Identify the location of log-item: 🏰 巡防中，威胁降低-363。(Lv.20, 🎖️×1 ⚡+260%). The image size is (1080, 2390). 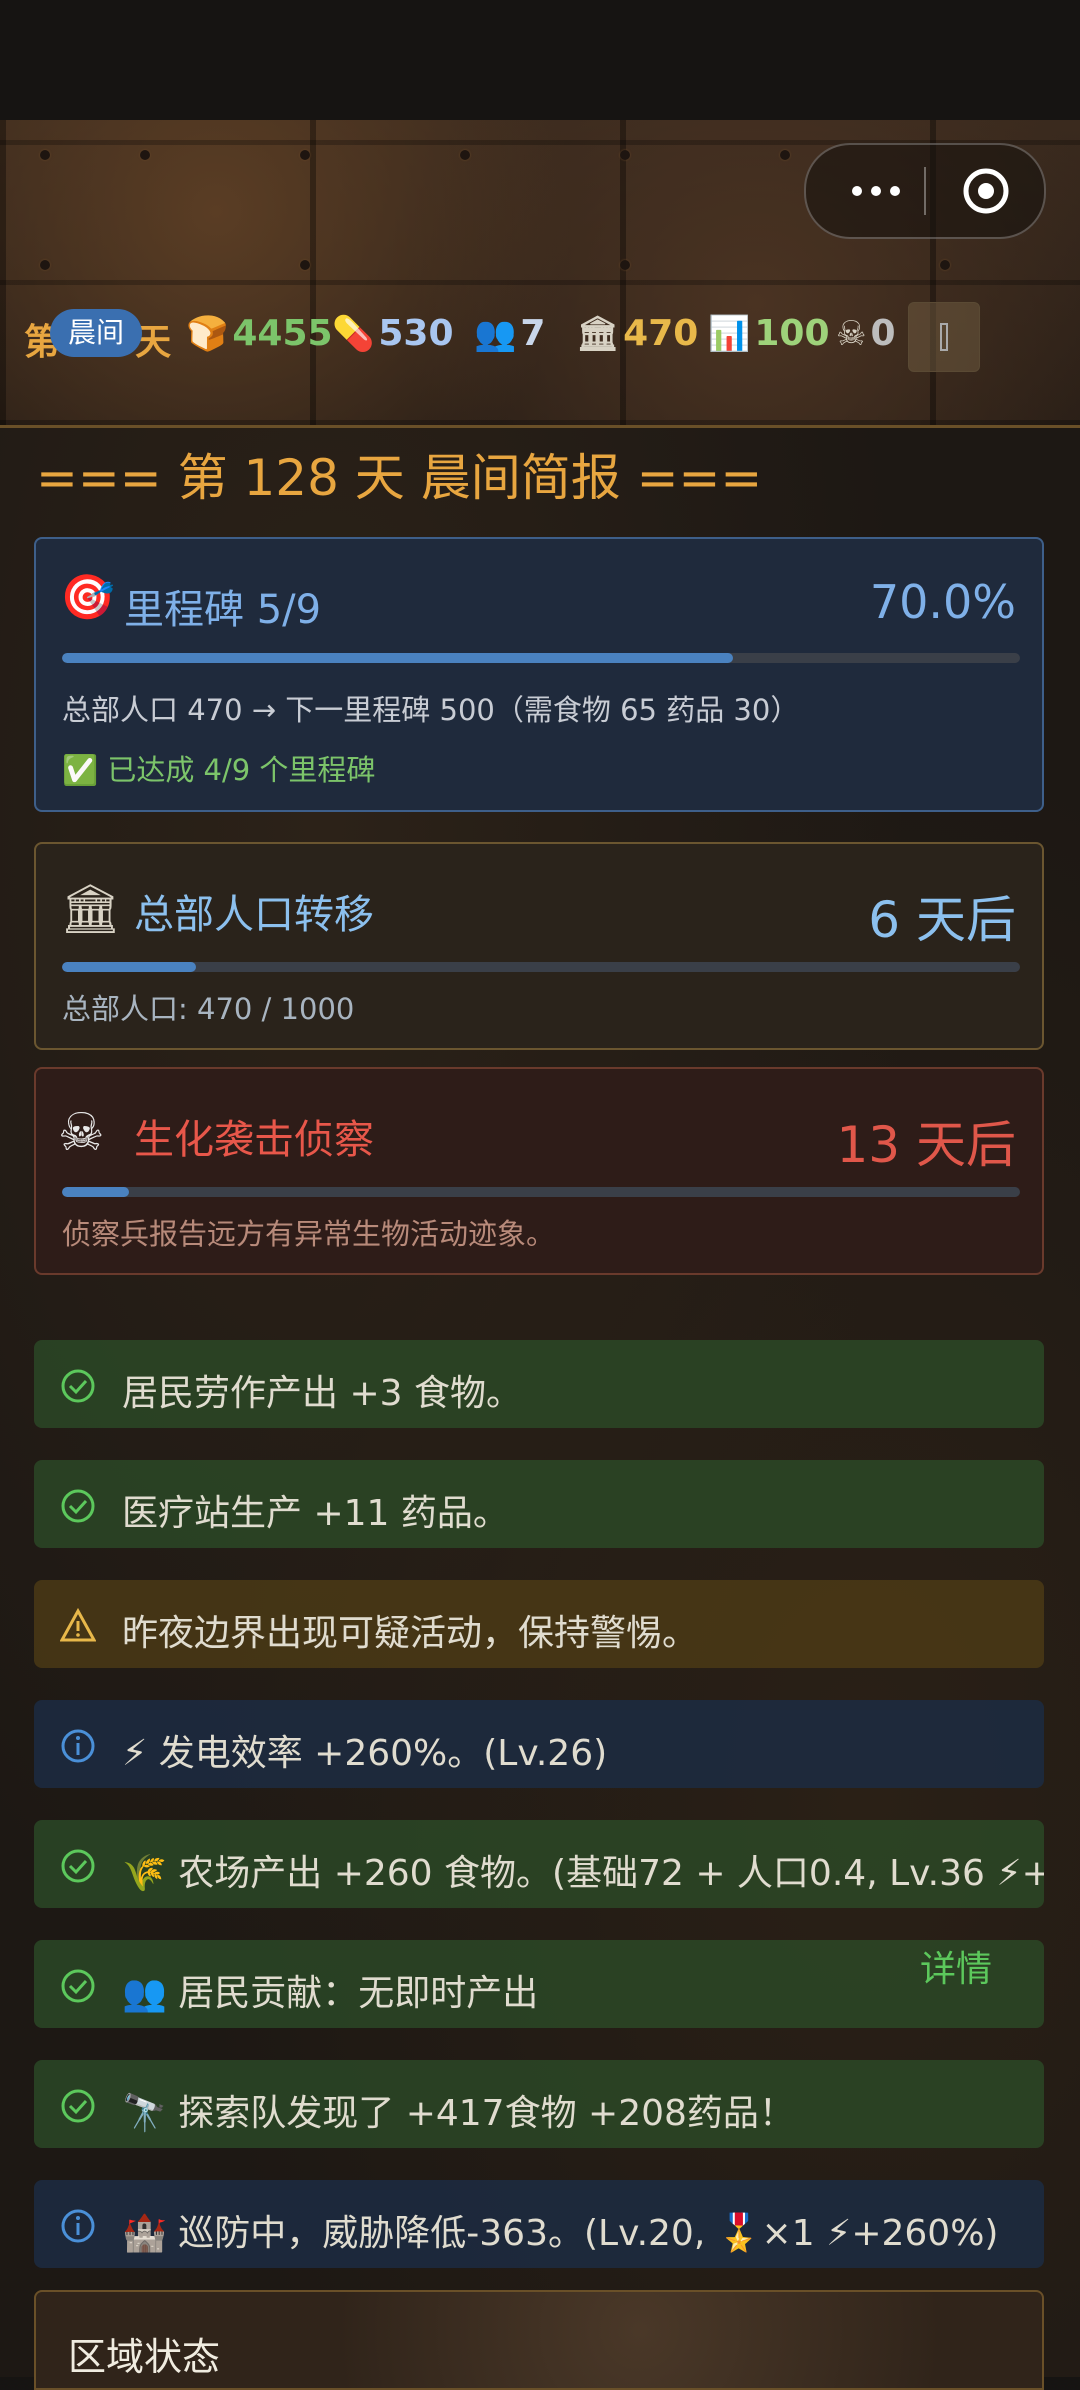
(539, 2224).